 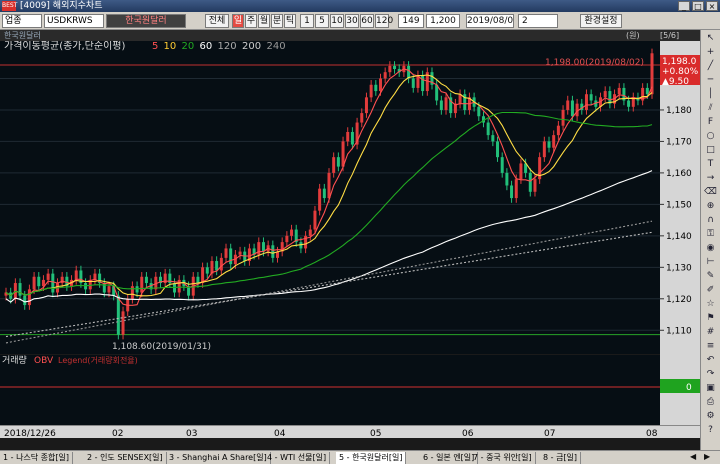 I want to click on tab-scroll-right-icon: ▶, so click(x=707, y=456).